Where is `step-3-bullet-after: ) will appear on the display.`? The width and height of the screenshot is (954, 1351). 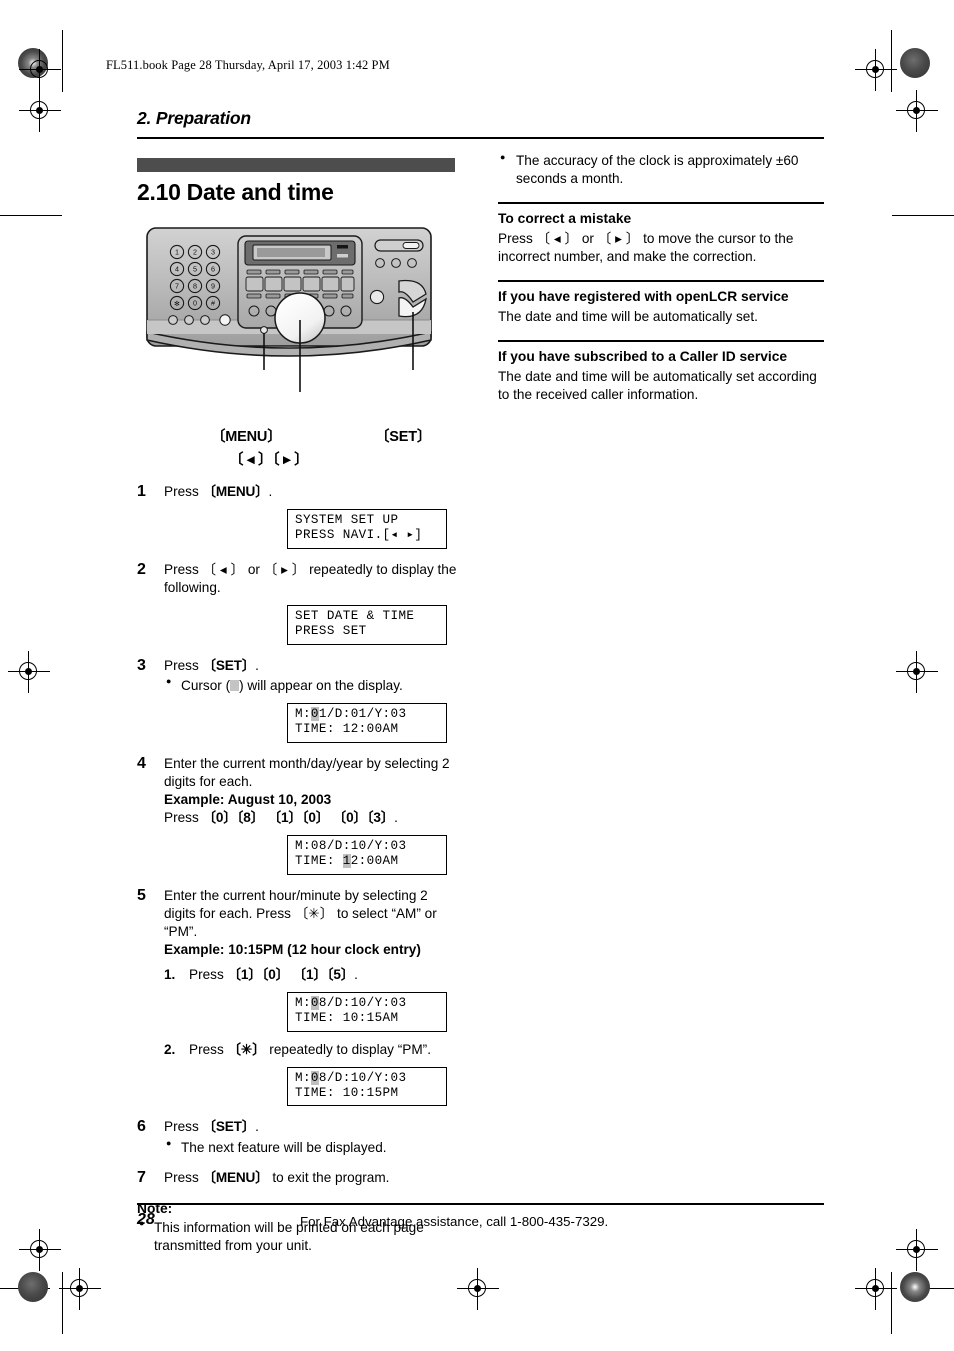 step-3-bullet-after: ) will appear on the display. is located at coordinates (321, 685).